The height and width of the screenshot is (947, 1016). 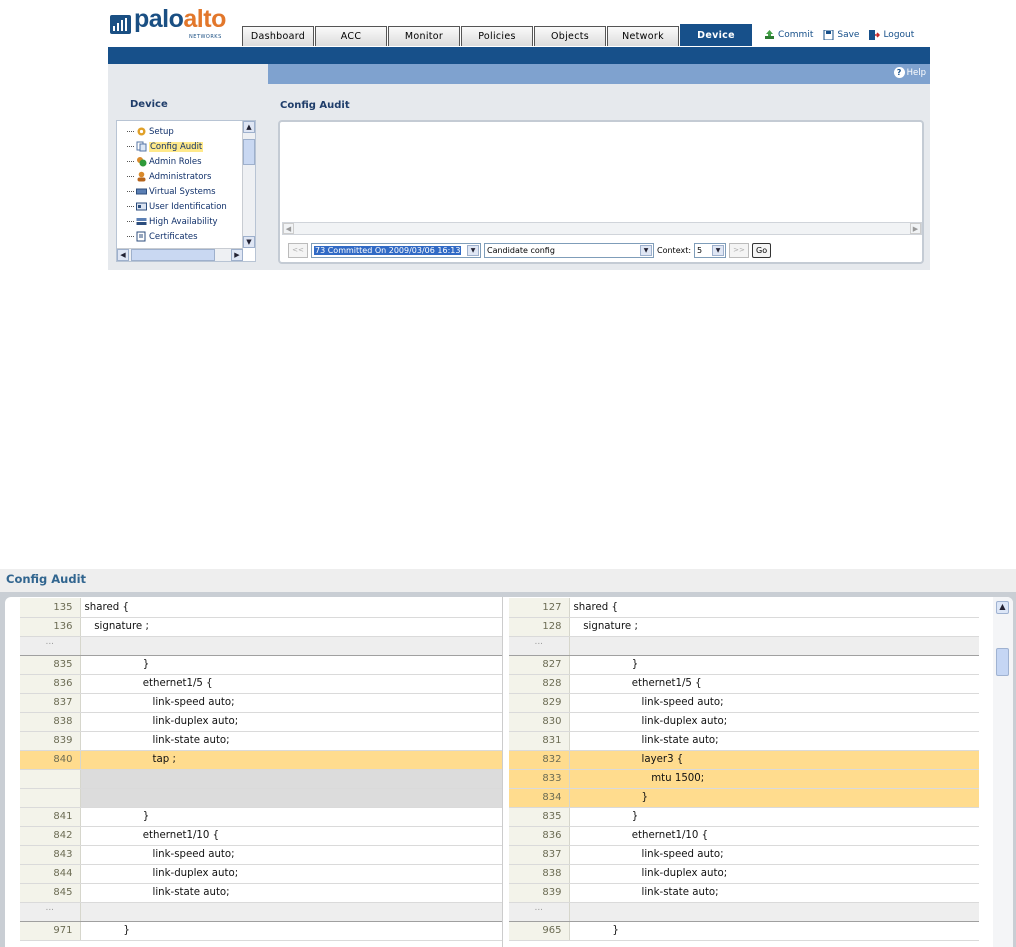 What do you see at coordinates (149, 104) in the screenshot?
I see `sidebar-title: Device` at bounding box center [149, 104].